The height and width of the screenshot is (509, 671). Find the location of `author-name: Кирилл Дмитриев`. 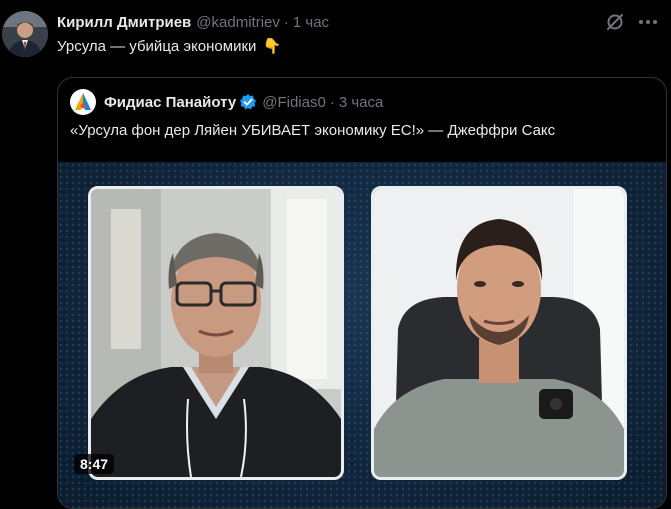

author-name: Кирилл Дмитриев is located at coordinates (124, 22).